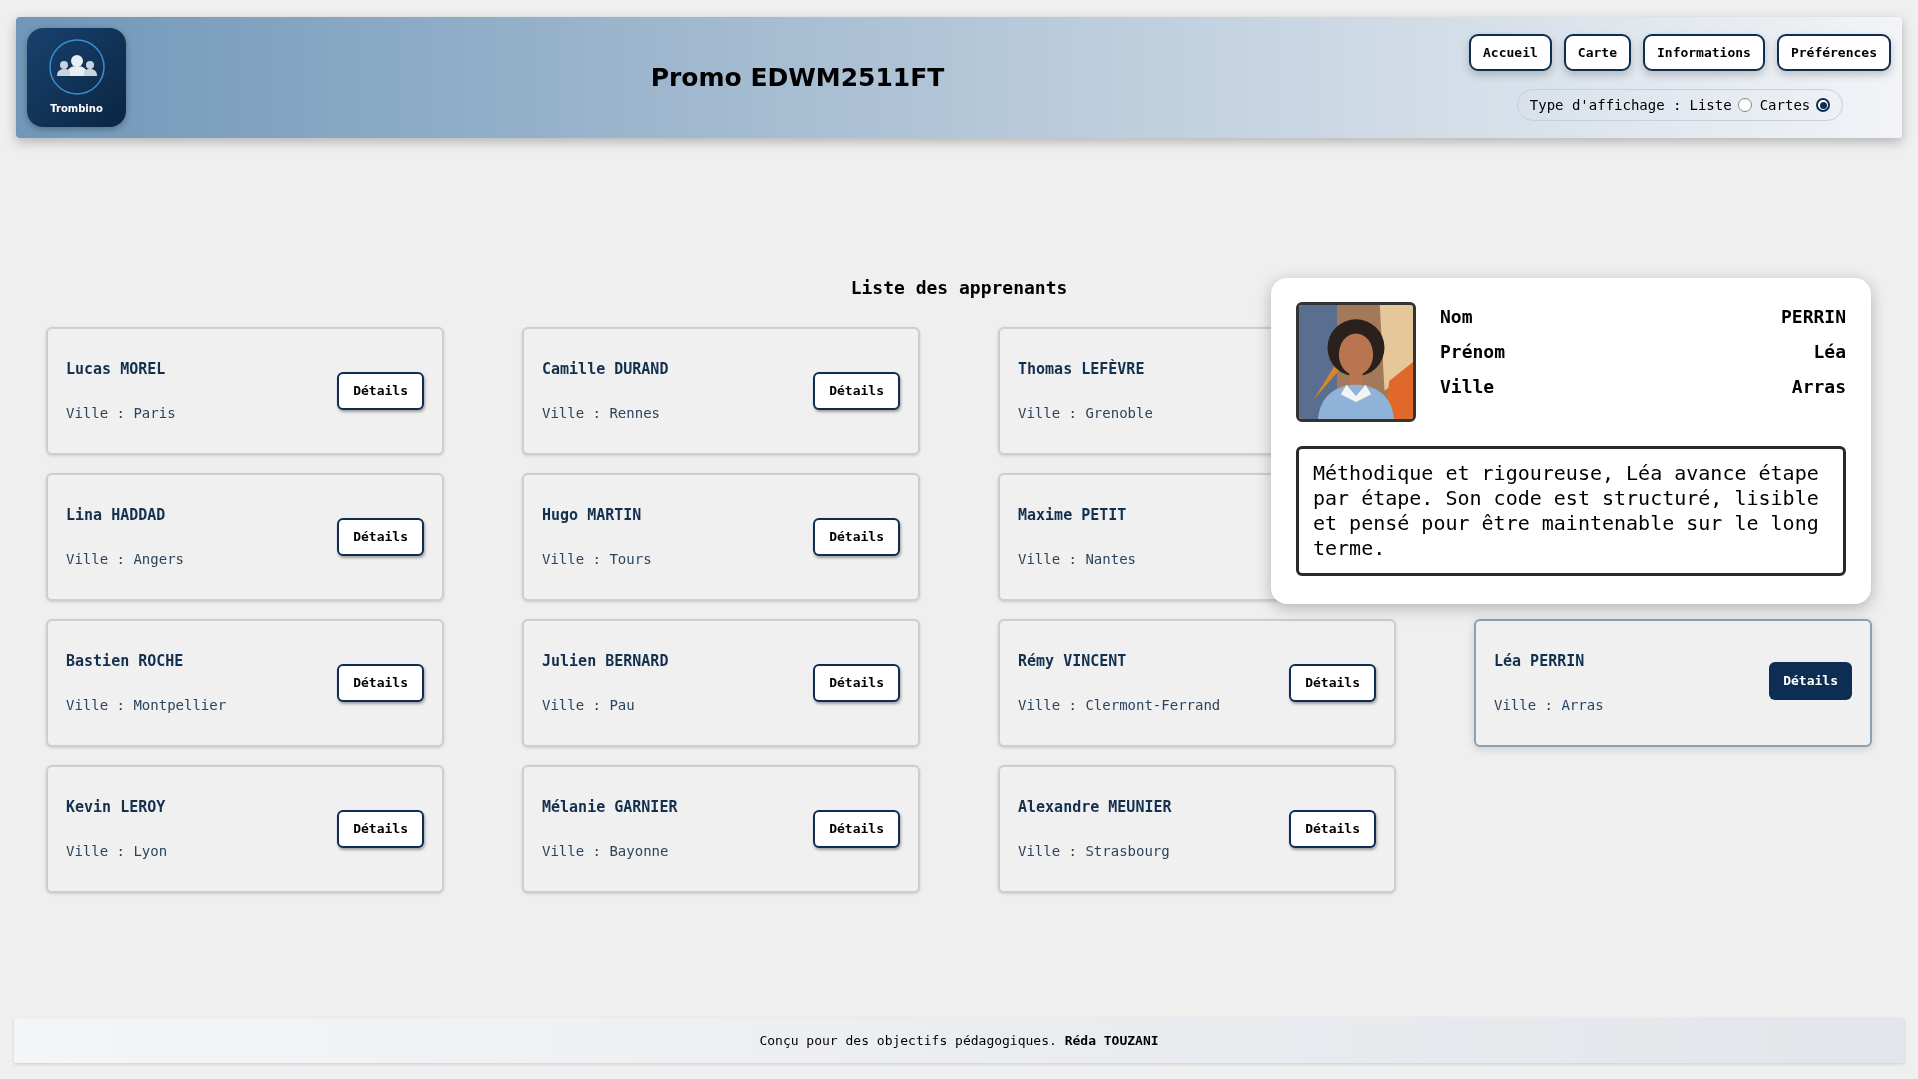 The width and height of the screenshot is (1918, 1079). Describe the element at coordinates (116, 370) in the screenshot. I see `student-name: Lucas MOREL` at that location.